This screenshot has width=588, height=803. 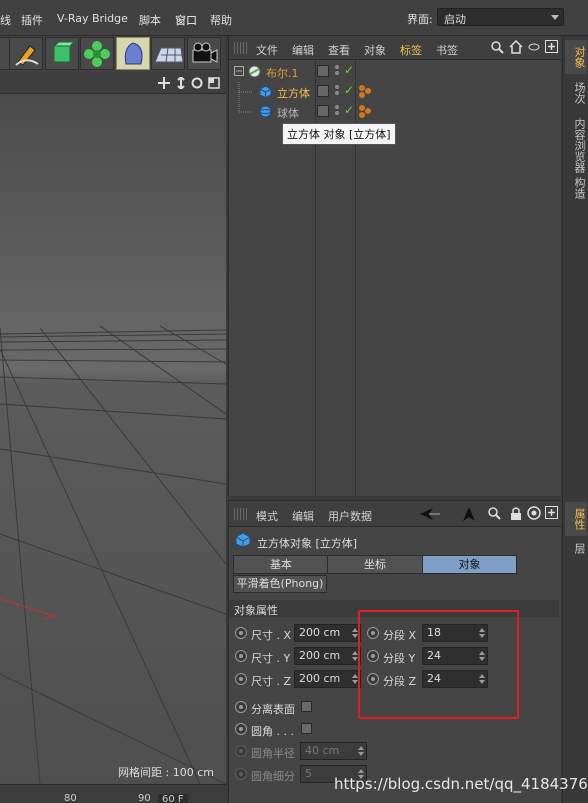 What do you see at coordinates (306, 706) in the screenshot?
I see `separate-surfaces-checkbox` at bounding box center [306, 706].